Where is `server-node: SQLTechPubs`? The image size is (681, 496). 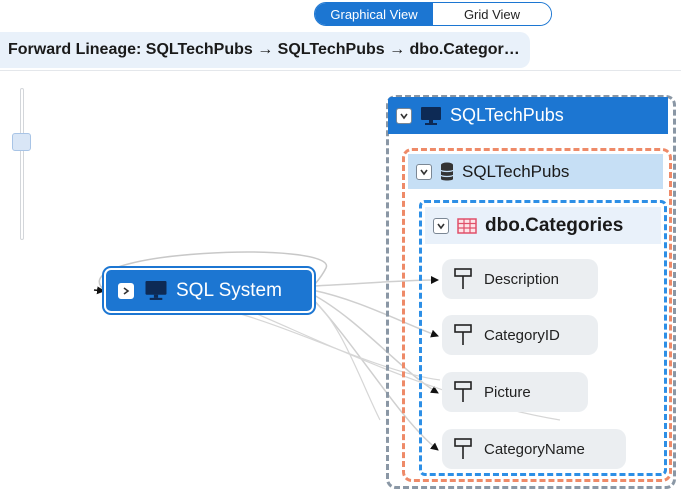 server-node: SQLTechPubs is located at coordinates (528, 115).